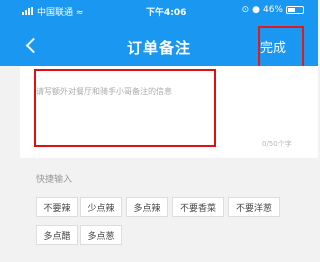 The width and height of the screenshot is (320, 262). I want to click on location-icon: ●, so click(256, 10).